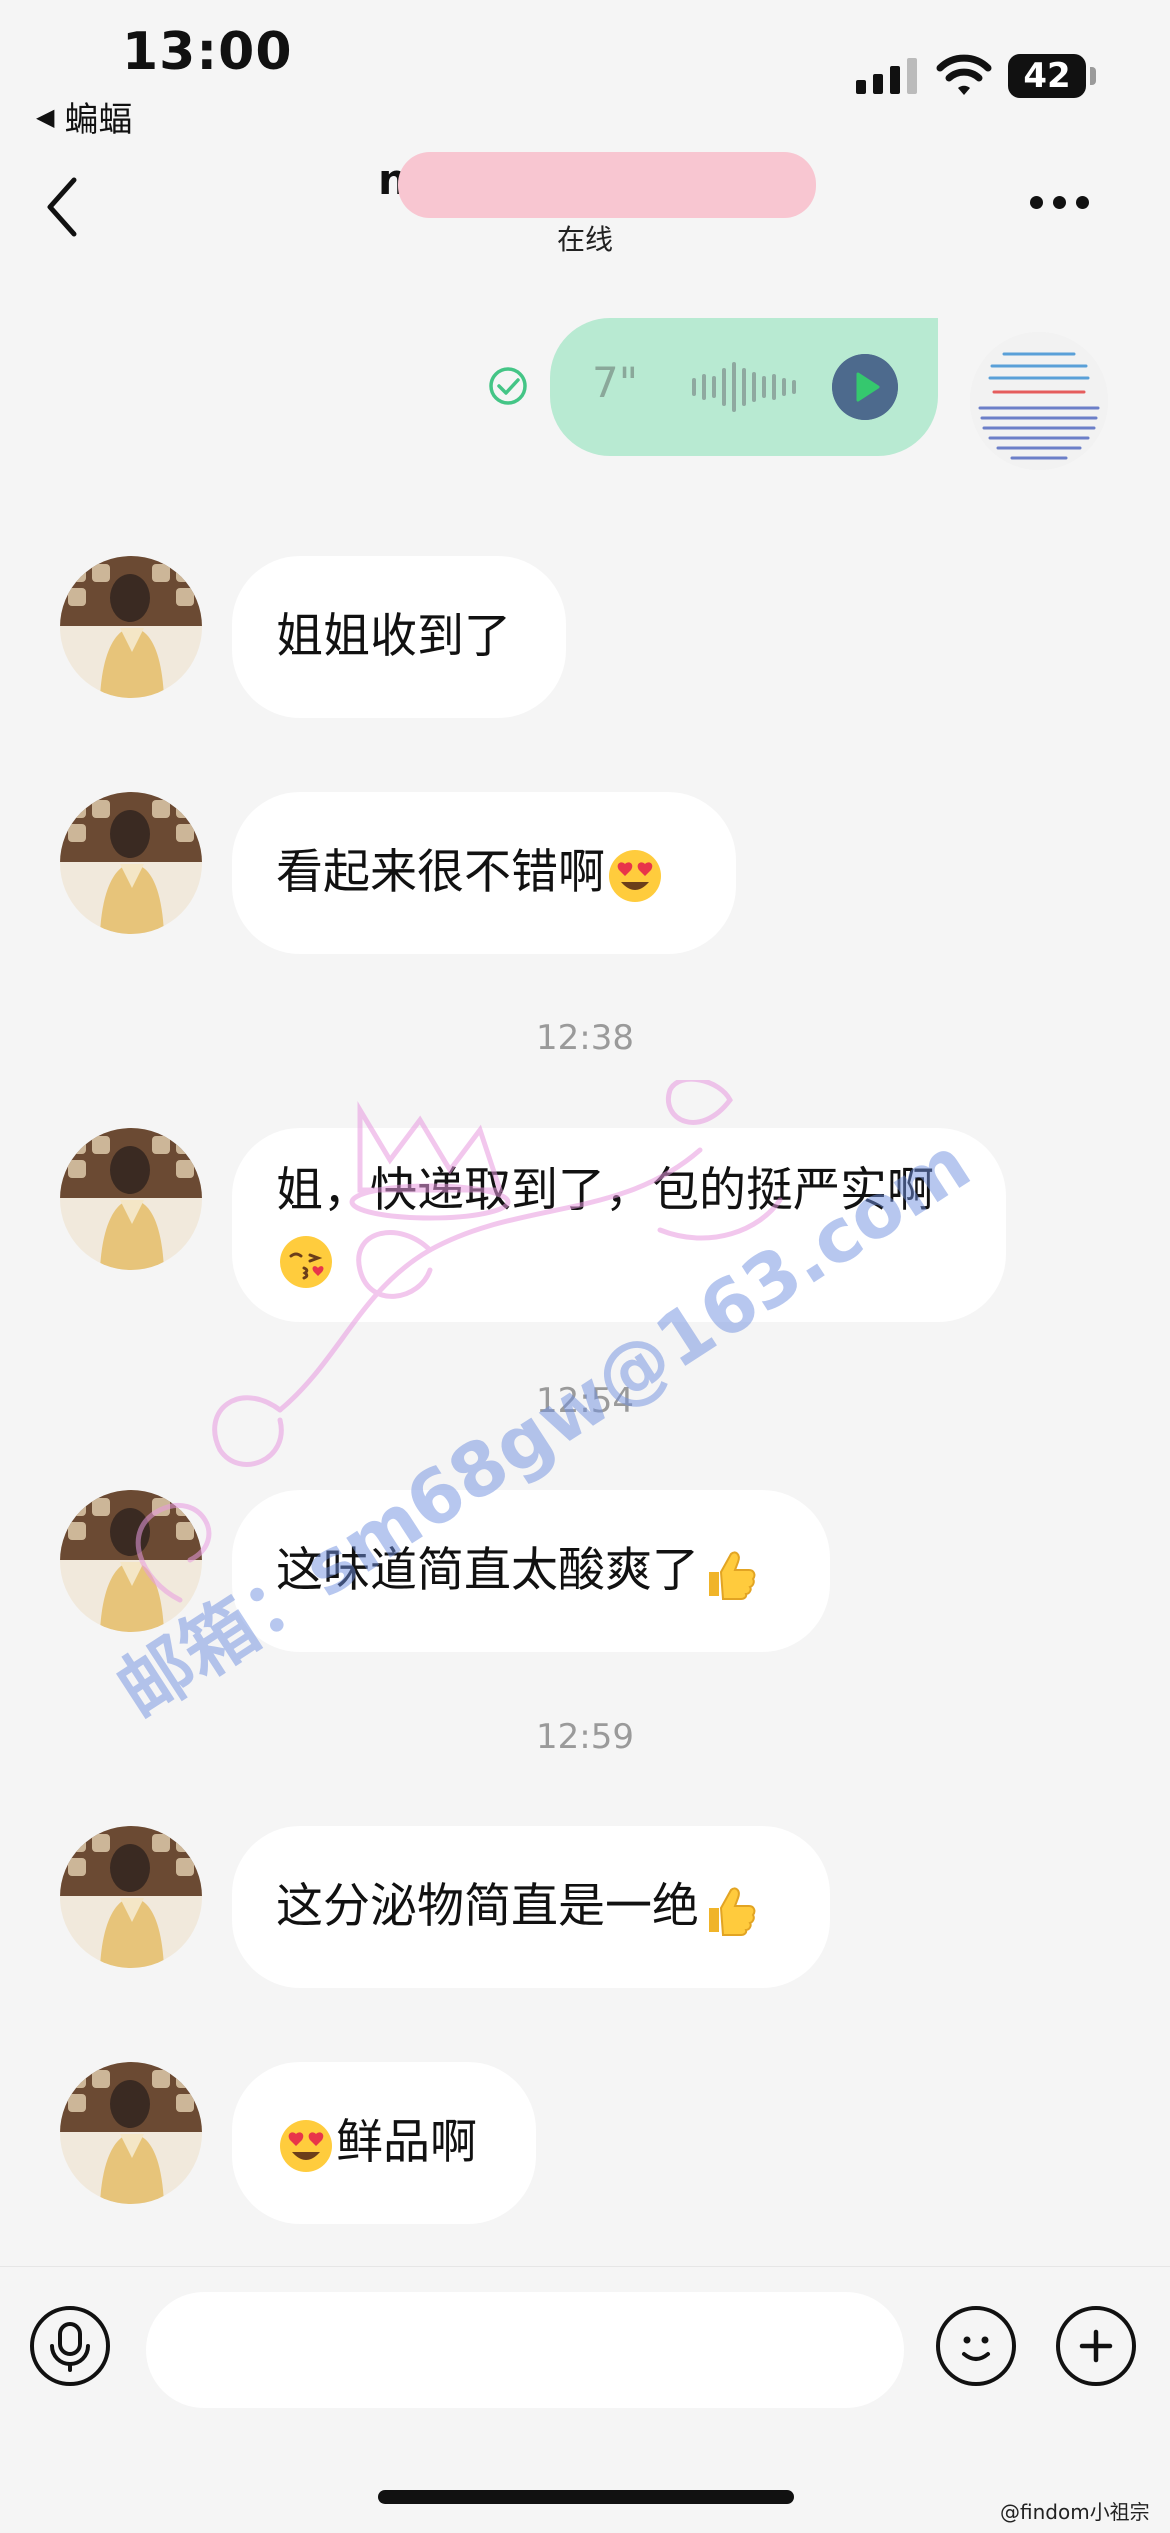 The height and width of the screenshot is (2533, 1170). I want to click on message-bubble: 这味道简直太酸爽了, so click(531, 1571).